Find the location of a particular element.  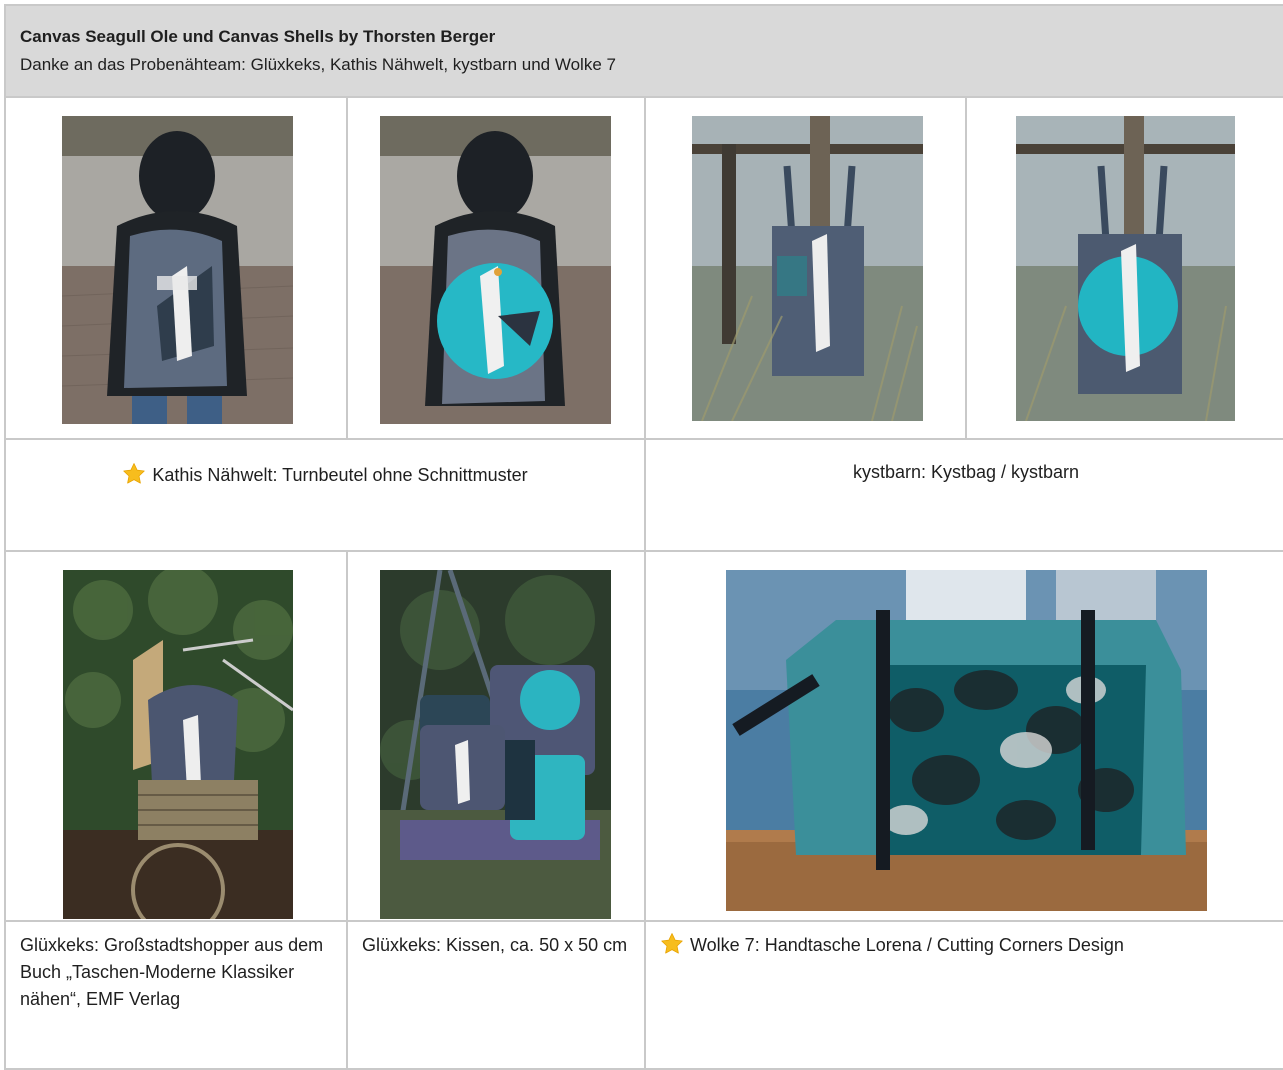

caption-kissen: Glüxkeks: Kissen, ca. 50 x 50 cm is located at coordinates (496, 995).